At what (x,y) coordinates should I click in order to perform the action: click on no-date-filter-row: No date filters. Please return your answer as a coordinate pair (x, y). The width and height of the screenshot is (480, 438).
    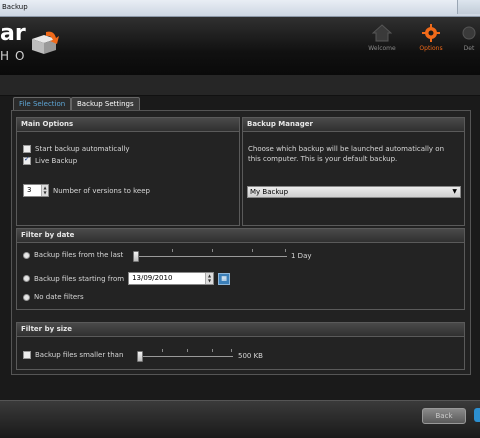
    Looking at the image, I should click on (53, 297).